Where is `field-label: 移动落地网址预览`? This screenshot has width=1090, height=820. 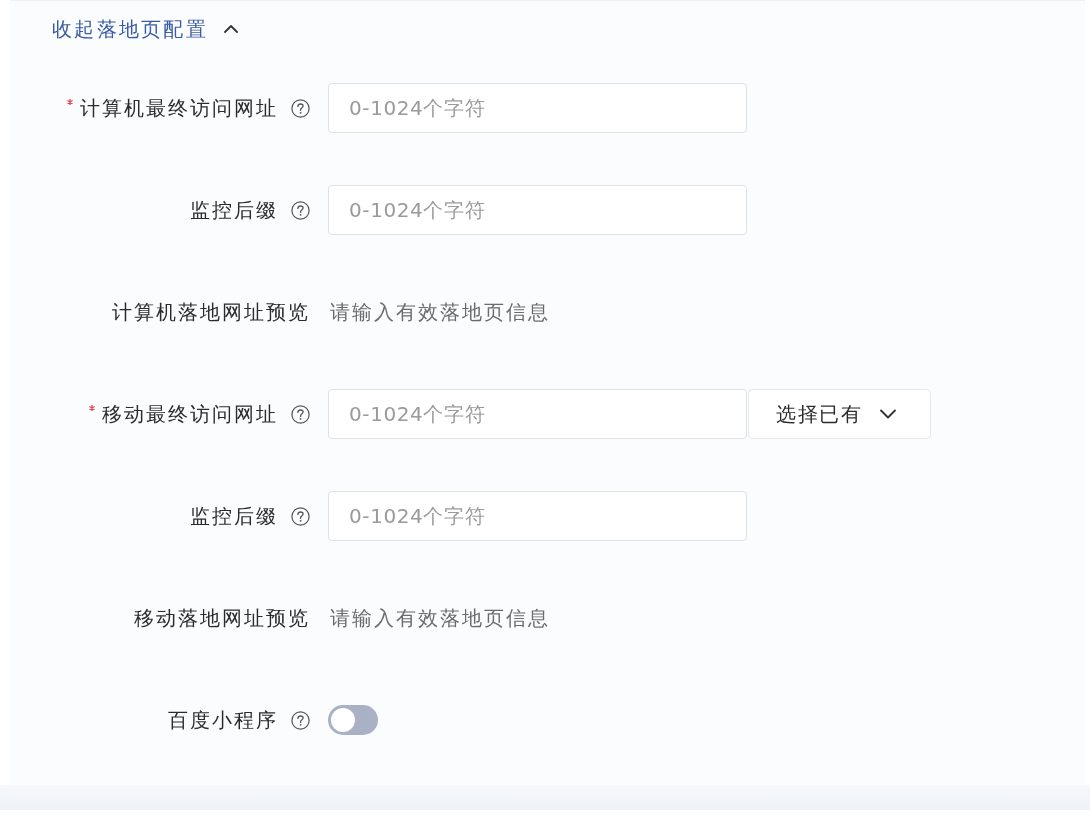
field-label: 移动落地网址预览 is located at coordinates (222, 618).